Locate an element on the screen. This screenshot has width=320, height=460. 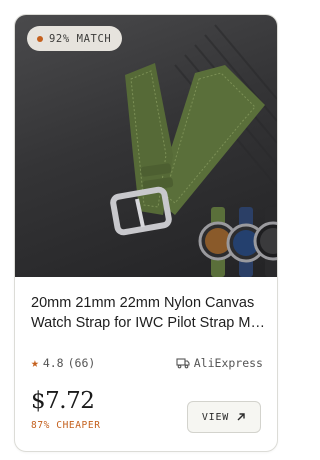
view-button-label: VIEW is located at coordinates (215, 417).